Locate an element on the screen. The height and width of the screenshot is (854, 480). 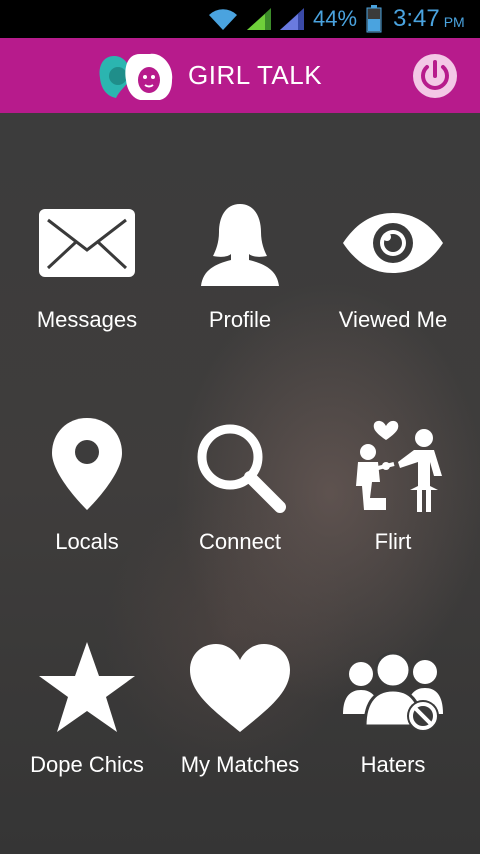
menu-label-haters: Haters is located at coordinates (393, 764).